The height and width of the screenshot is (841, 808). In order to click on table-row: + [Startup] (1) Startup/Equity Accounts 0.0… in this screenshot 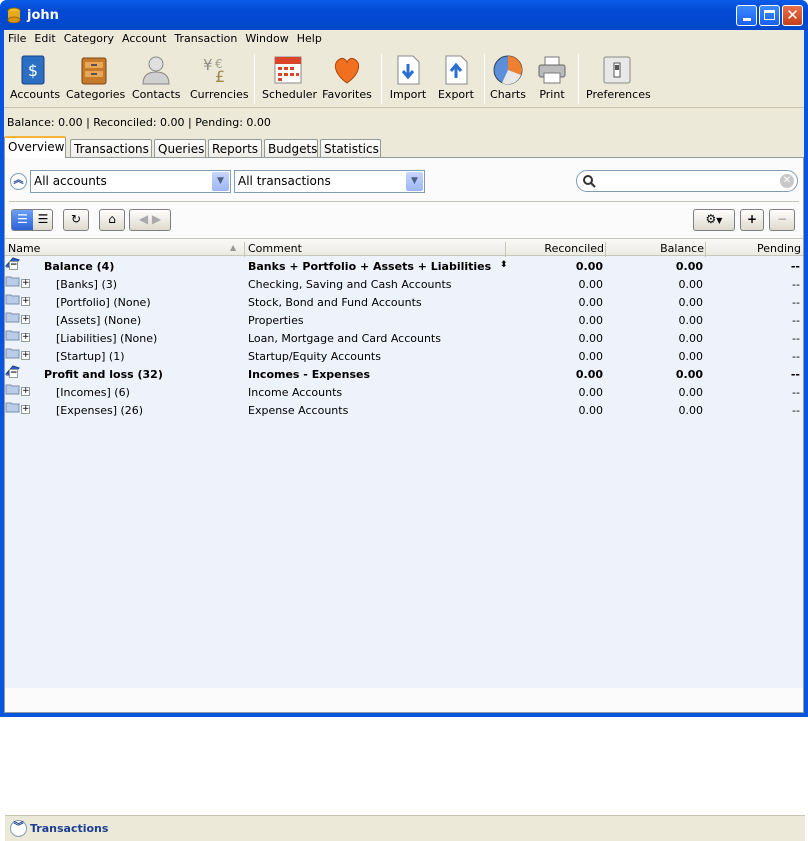, I will do `click(404, 356)`.